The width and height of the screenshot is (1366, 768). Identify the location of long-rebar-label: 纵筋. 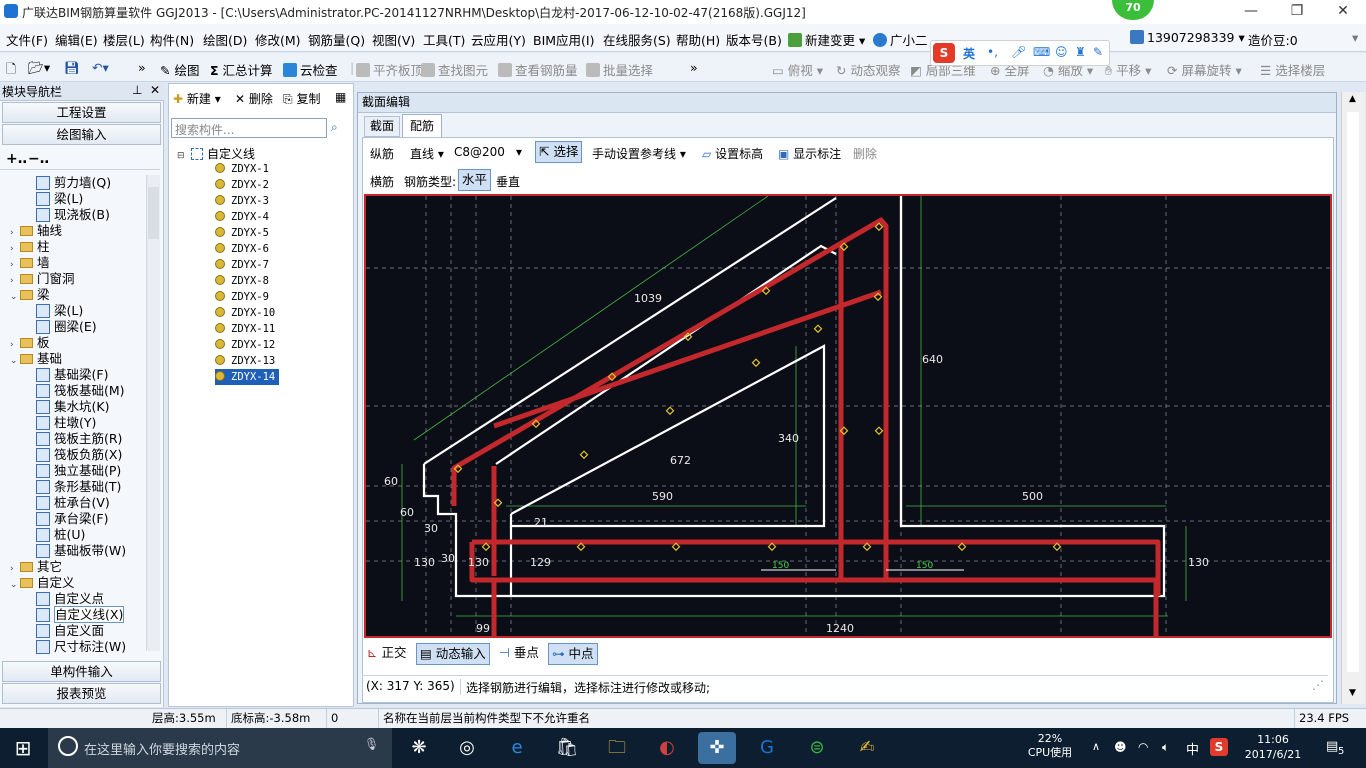
(382, 153).